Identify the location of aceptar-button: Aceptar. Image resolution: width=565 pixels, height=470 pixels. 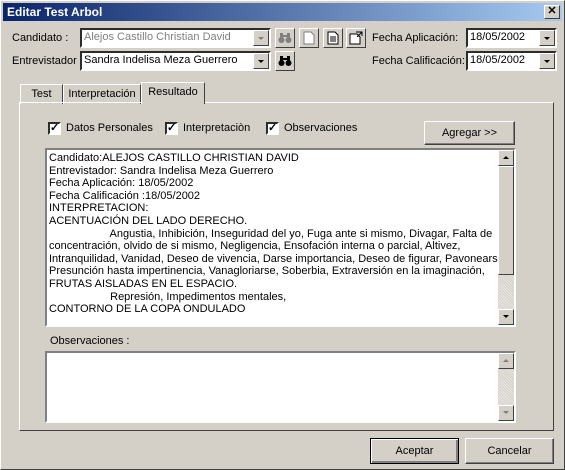
(414, 451).